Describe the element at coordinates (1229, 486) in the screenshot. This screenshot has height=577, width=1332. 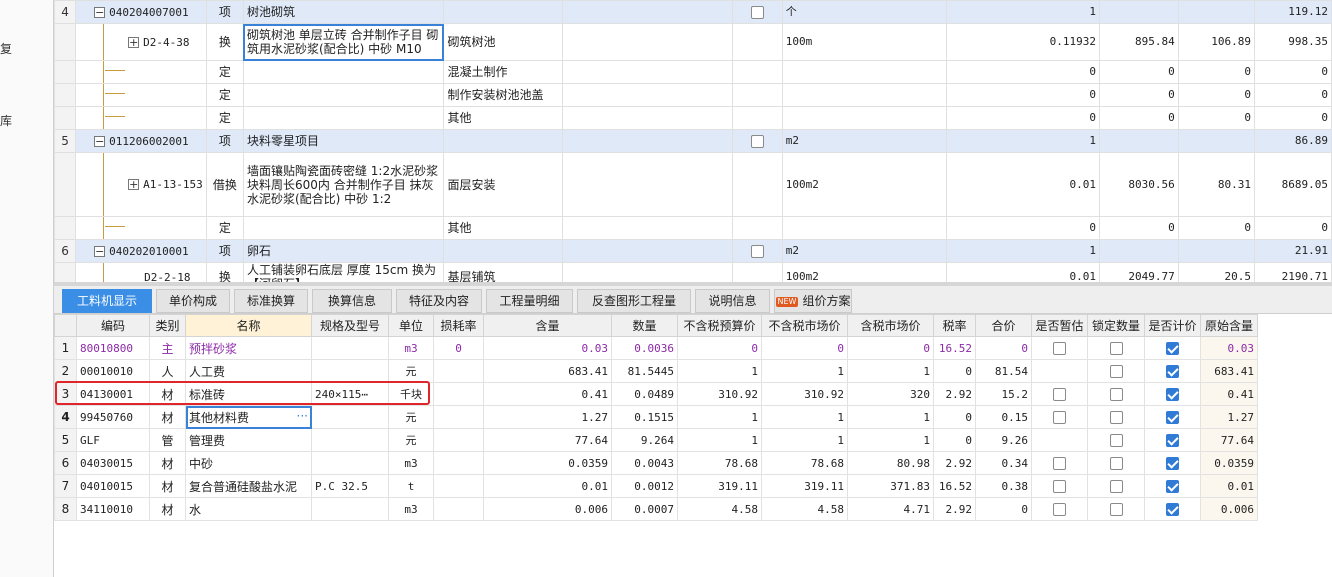
I see `original-content: 0.01` at that location.